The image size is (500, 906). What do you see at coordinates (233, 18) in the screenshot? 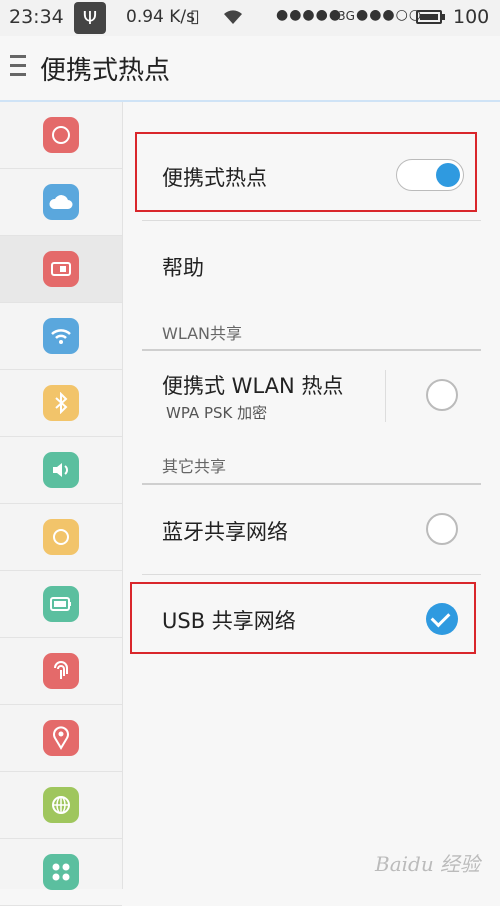
I see `wifi-status-icon` at bounding box center [233, 18].